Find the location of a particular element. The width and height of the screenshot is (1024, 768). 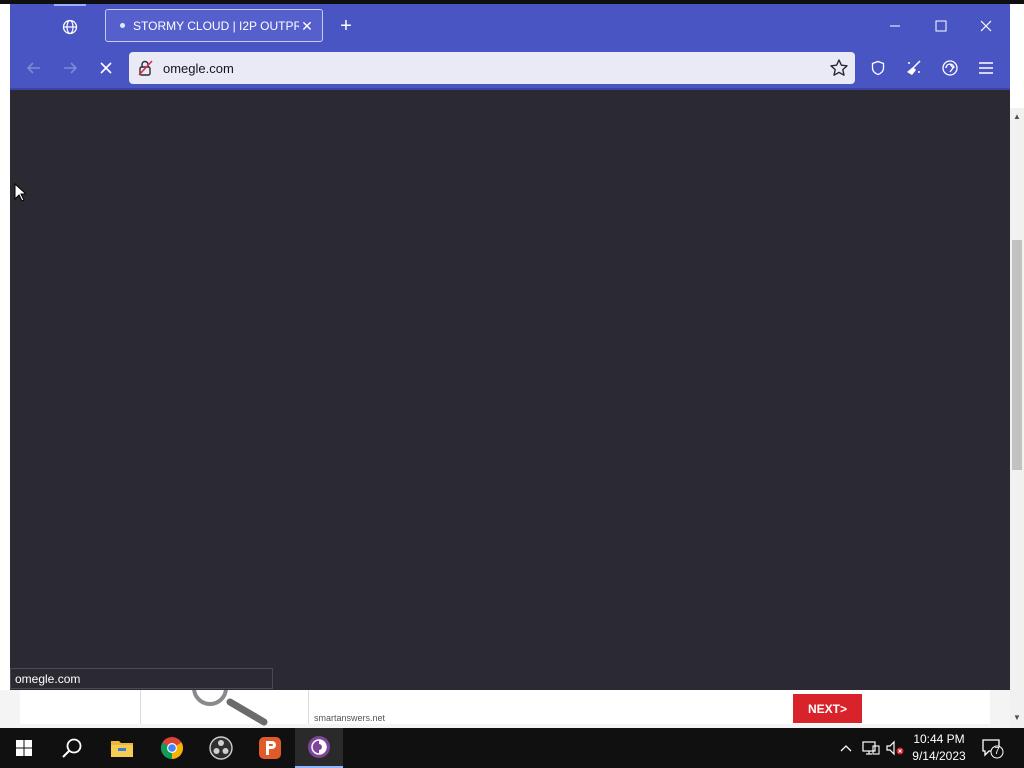

browser-tab: STORMY CLOUD | I2P OUTPROXY ✕ is located at coordinates (214, 25).